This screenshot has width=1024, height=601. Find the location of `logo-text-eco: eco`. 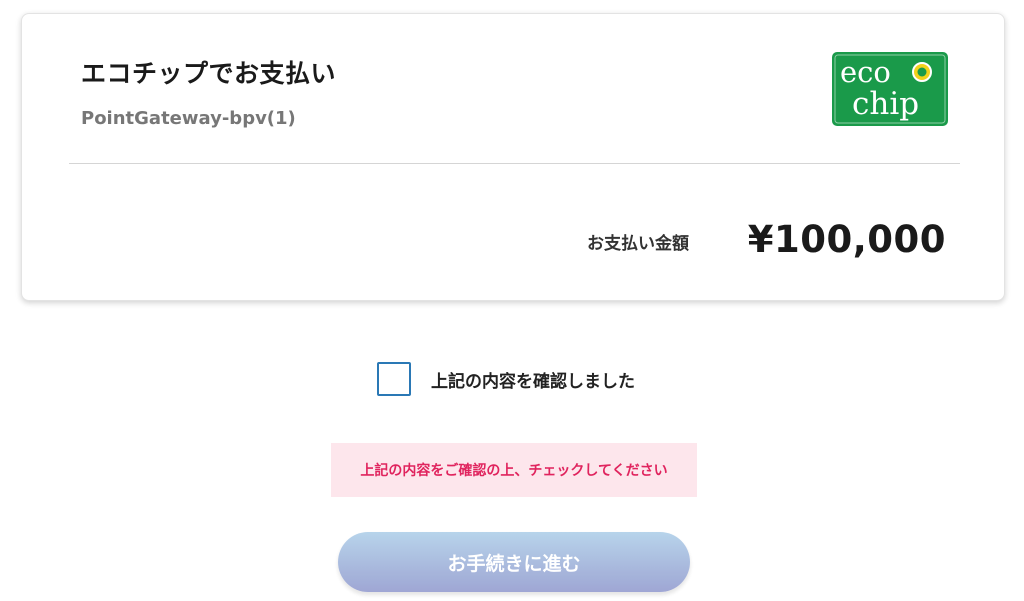

logo-text-eco: eco is located at coordinates (865, 72).